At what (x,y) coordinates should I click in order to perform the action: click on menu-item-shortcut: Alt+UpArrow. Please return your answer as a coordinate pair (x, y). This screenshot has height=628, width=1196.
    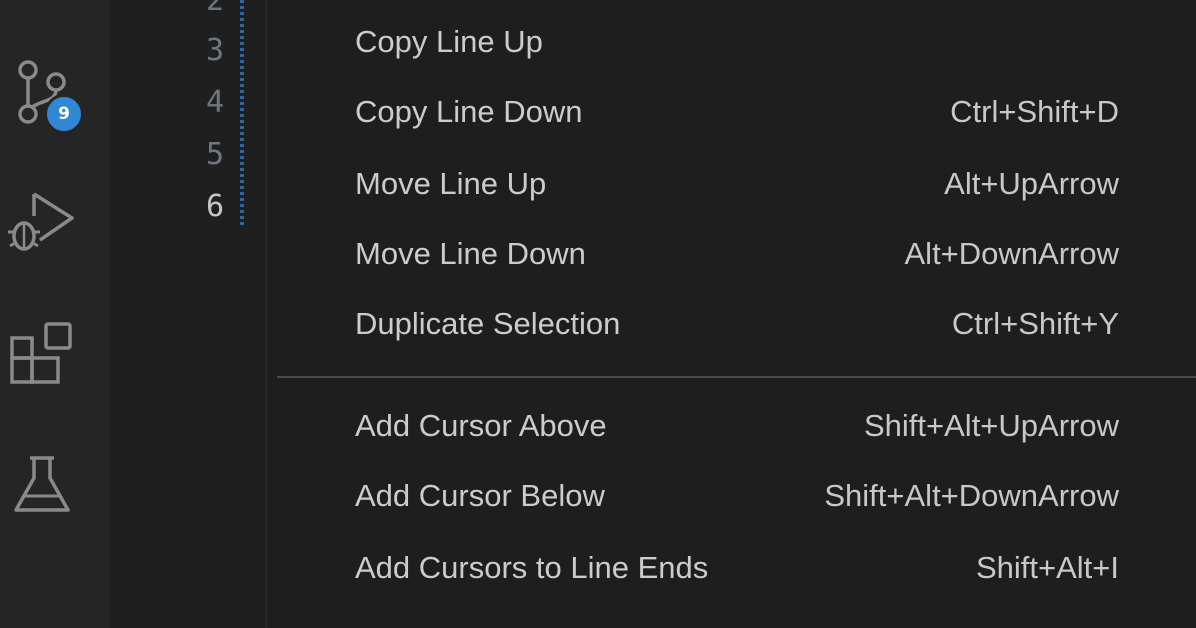
    Looking at the image, I should click on (1031, 183).